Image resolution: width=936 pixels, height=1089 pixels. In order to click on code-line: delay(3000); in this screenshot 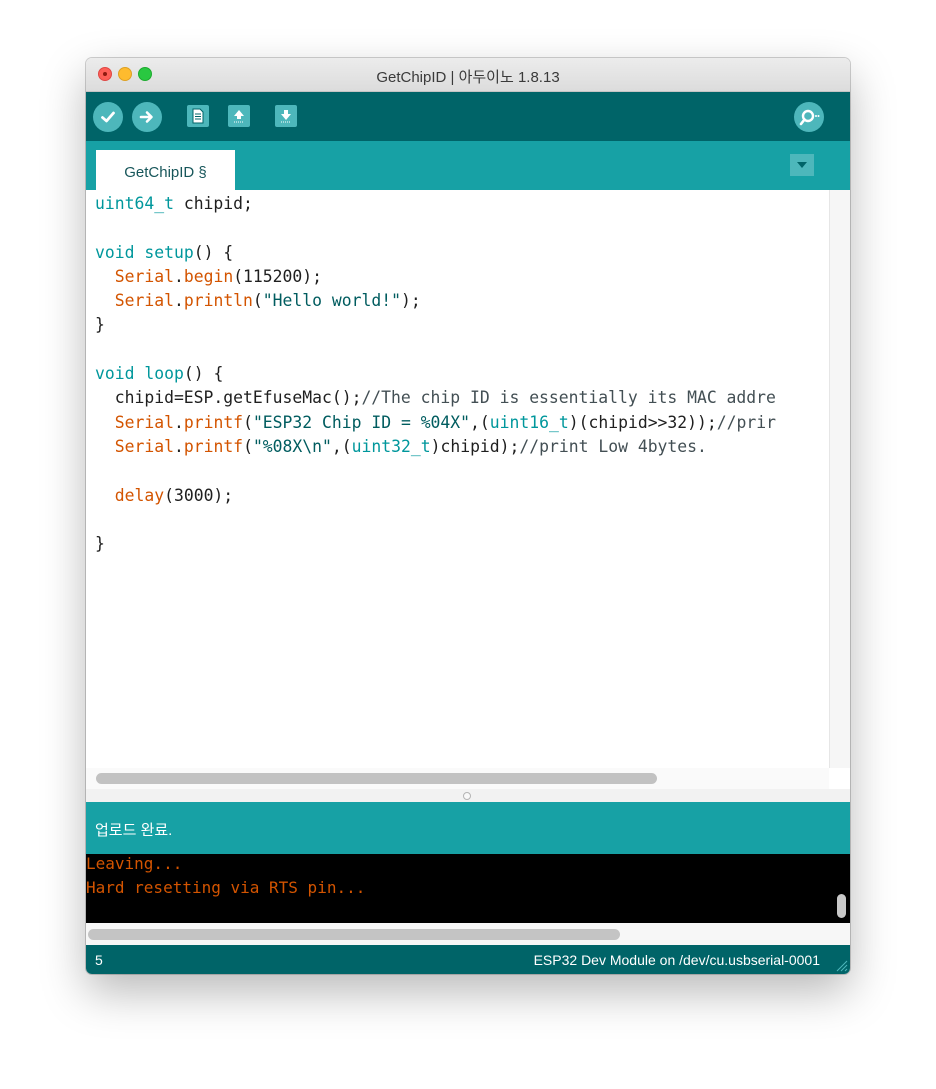, I will do `click(435, 496)`.